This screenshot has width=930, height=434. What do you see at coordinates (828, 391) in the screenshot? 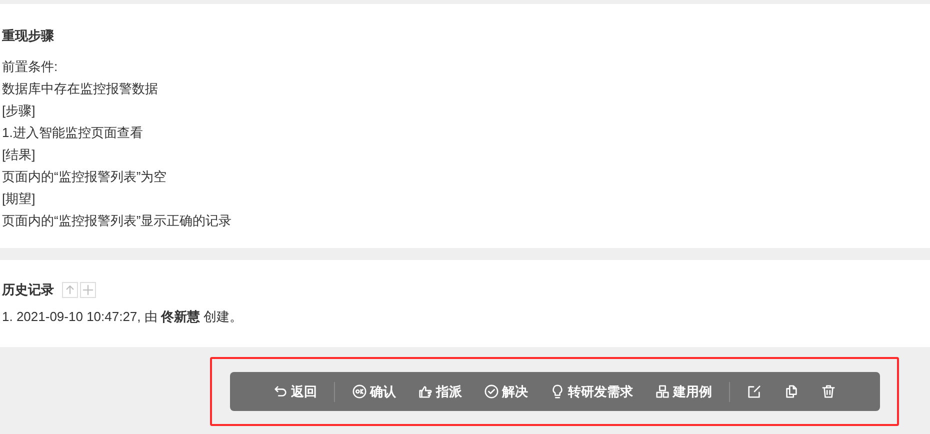
I see `trash-icon` at bounding box center [828, 391].